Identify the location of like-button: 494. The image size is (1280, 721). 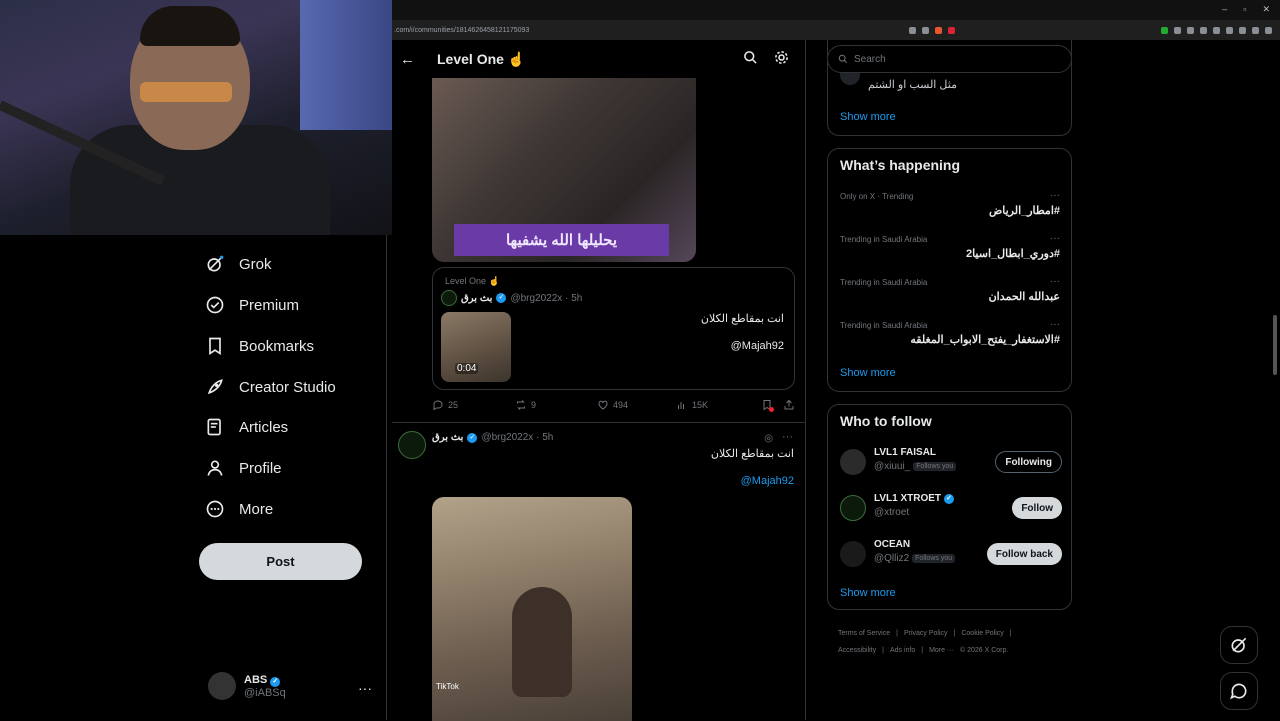
(636, 405).